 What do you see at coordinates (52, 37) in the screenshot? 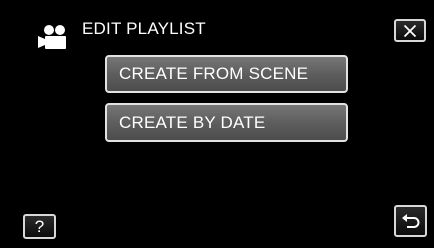
I see `video-camera-icon` at bounding box center [52, 37].